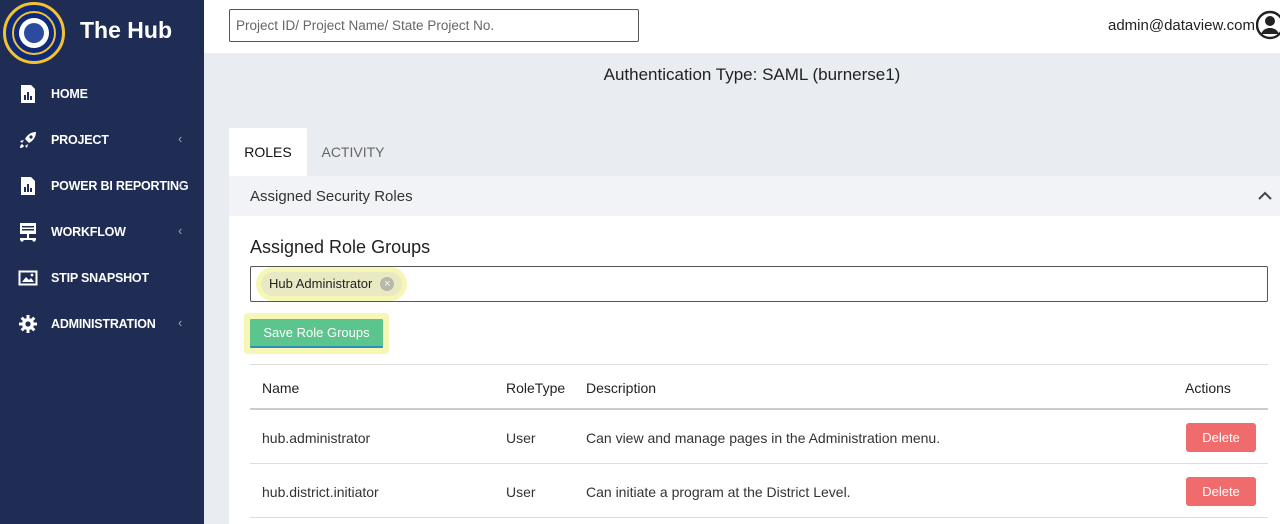 Image resolution: width=1280 pixels, height=524 pixels. Describe the element at coordinates (34, 33) in the screenshot. I see `agency-seal-logo` at that location.